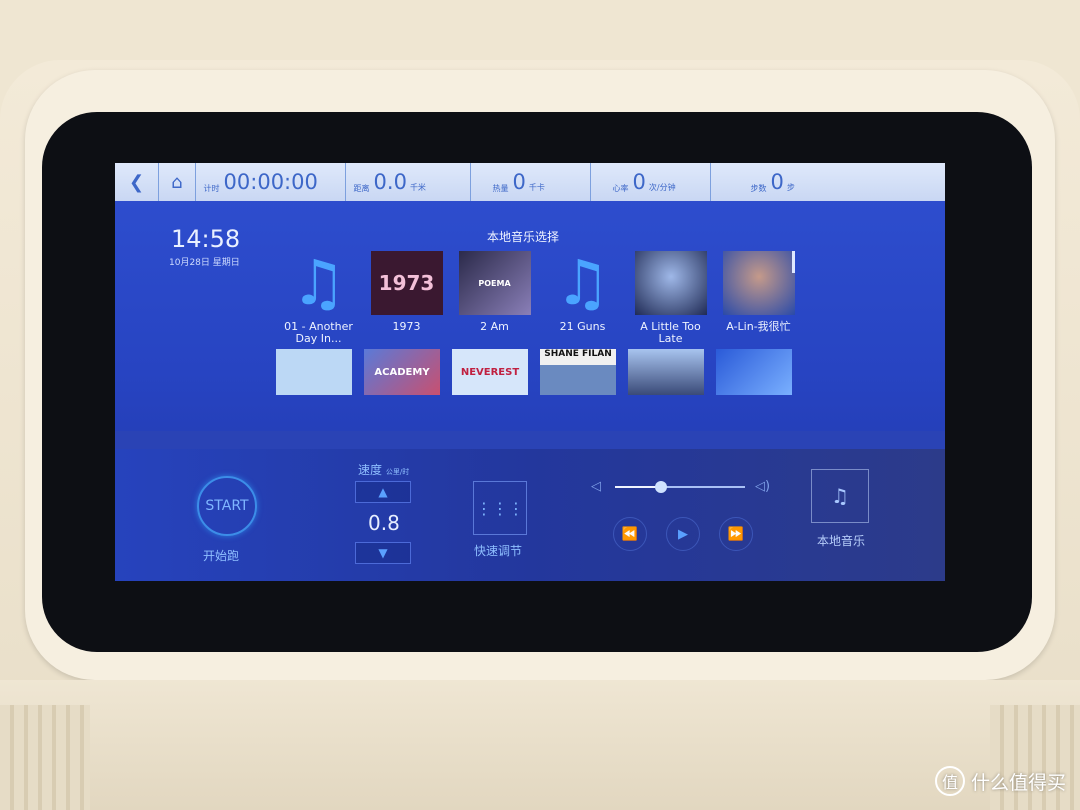 Image resolution: width=1080 pixels, height=810 pixels. I want to click on music-item: SHANE FILAN, so click(578, 372).